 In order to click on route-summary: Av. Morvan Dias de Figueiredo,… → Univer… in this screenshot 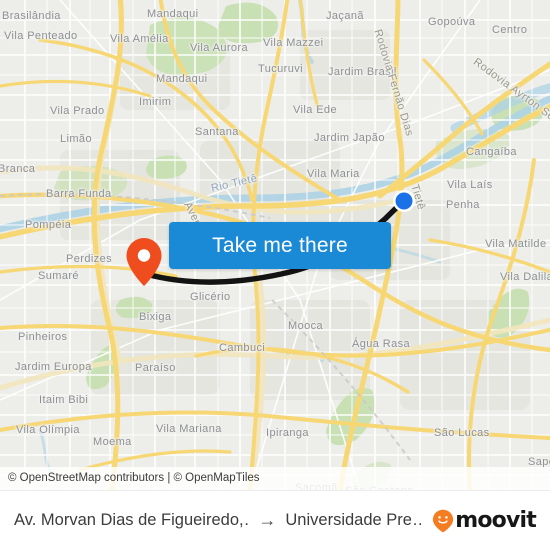, I will do `click(218, 520)`.